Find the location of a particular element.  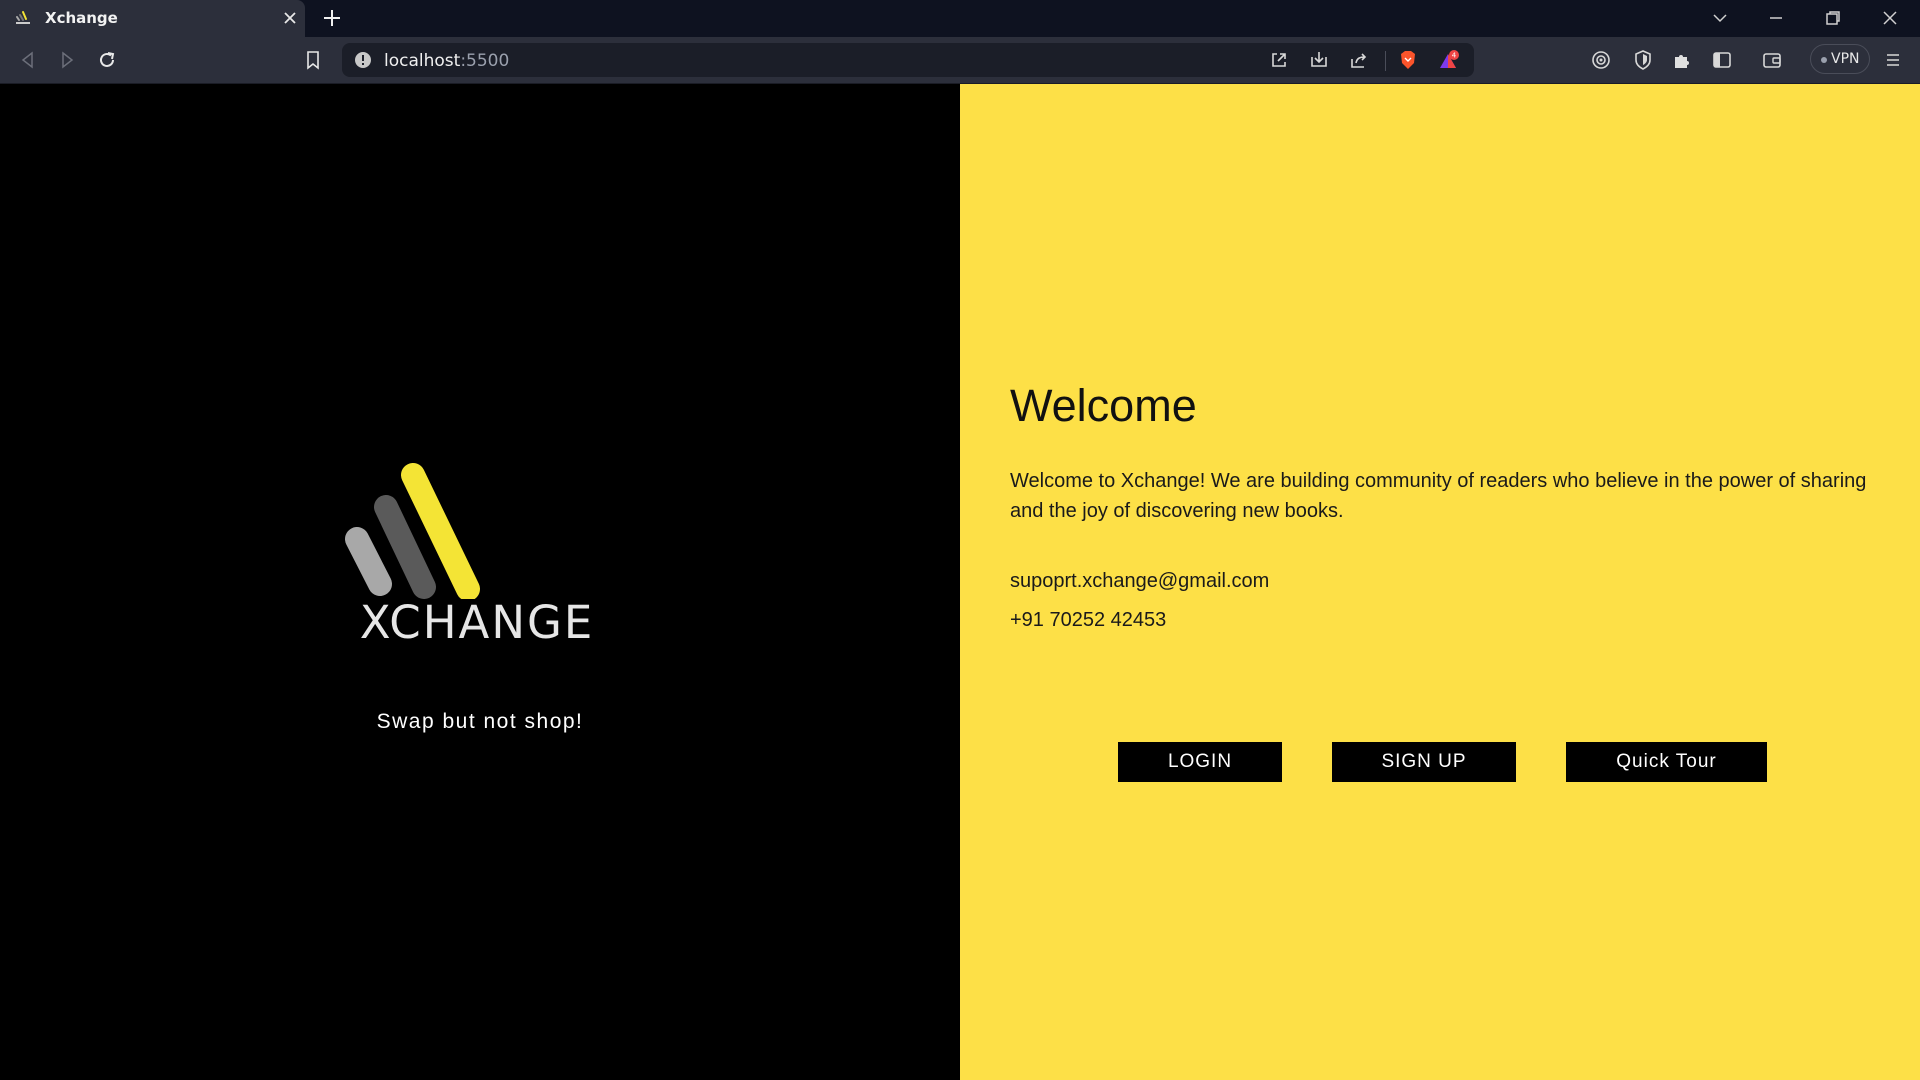

sidebar-icon is located at coordinates (1722, 60).